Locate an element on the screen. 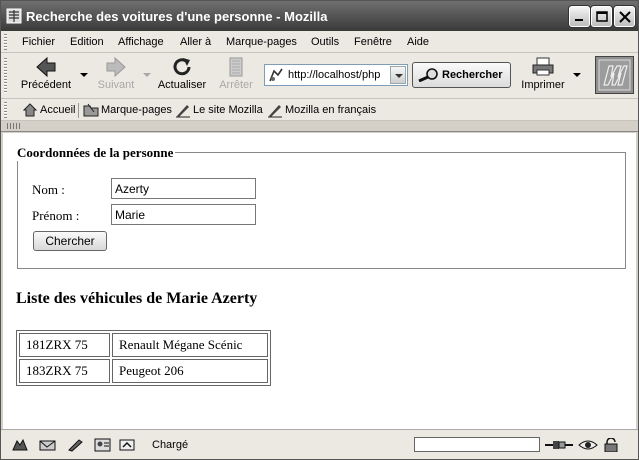  printer-icon is located at coordinates (543, 66).